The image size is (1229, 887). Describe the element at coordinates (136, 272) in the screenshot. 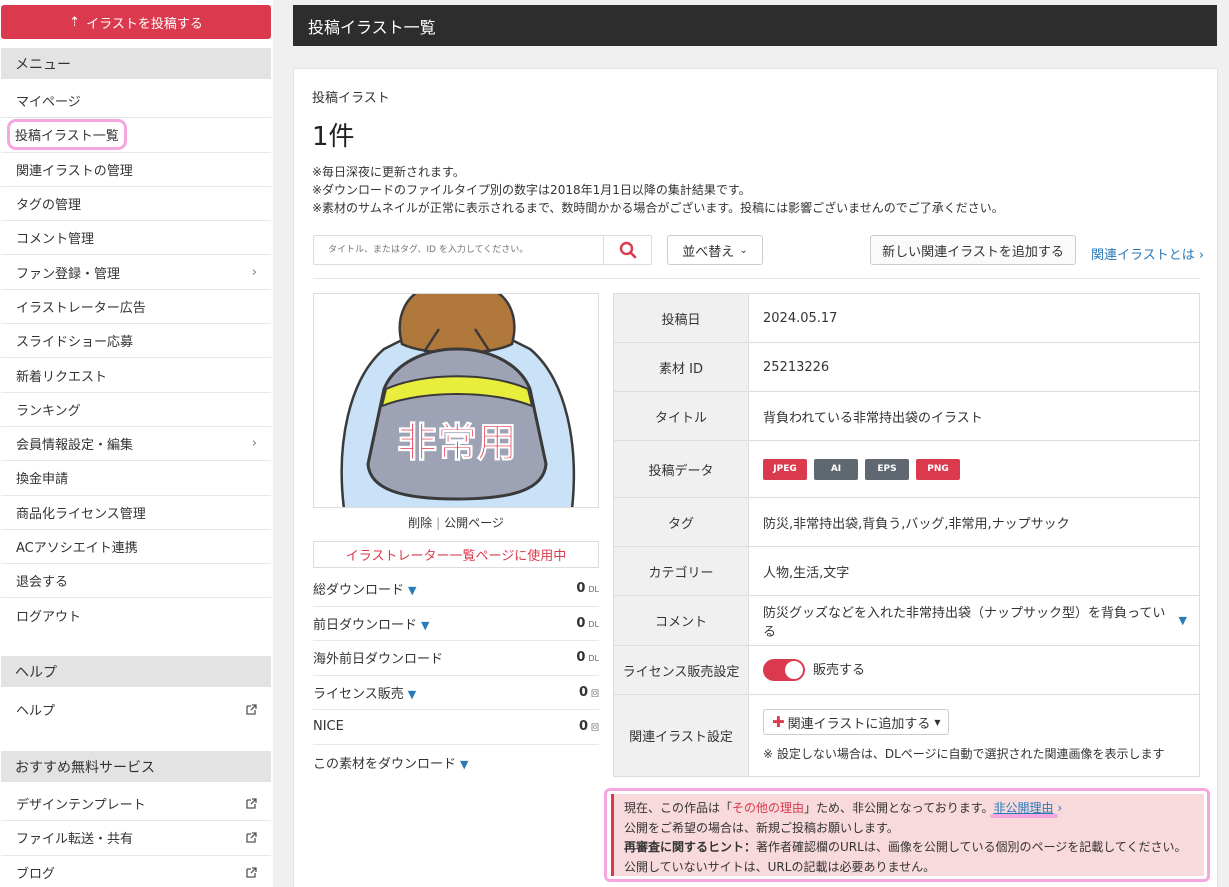

I see `sidebar-item-fan-management: ファン登録・管理 ›` at that location.